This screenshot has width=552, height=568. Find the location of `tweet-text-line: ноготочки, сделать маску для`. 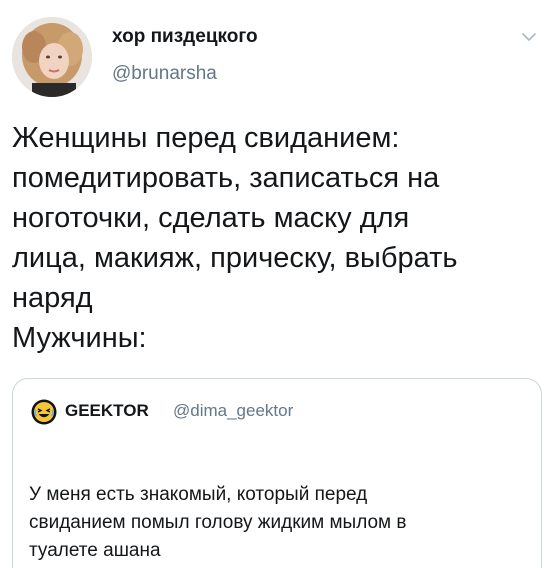

tweet-text-line: ноготочки, сделать маску для is located at coordinates (211, 218).